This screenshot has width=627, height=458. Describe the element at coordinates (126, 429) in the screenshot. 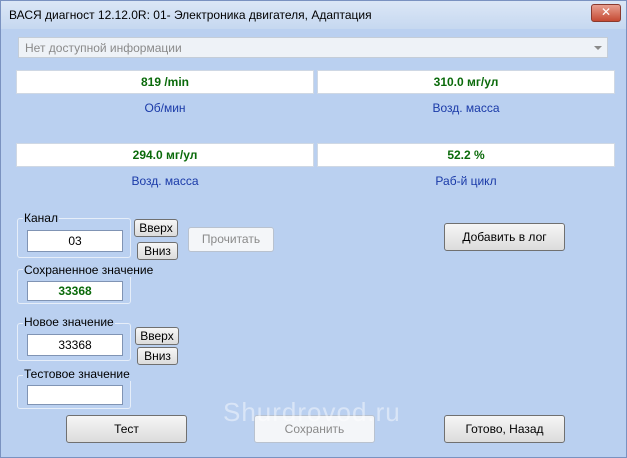

I see `test-button: Тест` at that location.